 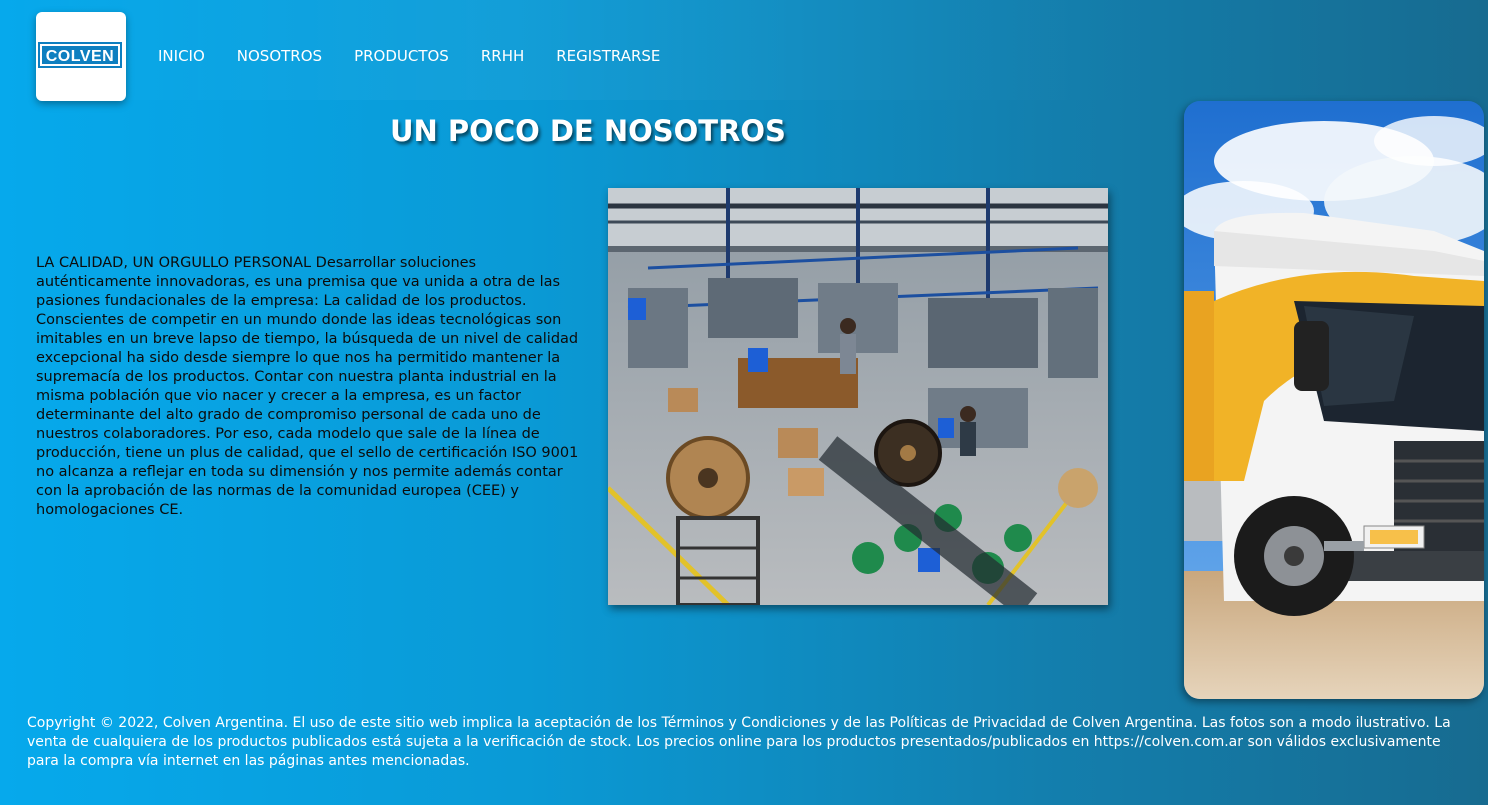 I want to click on nav-rrhh: RRHH, so click(x=502, y=56).